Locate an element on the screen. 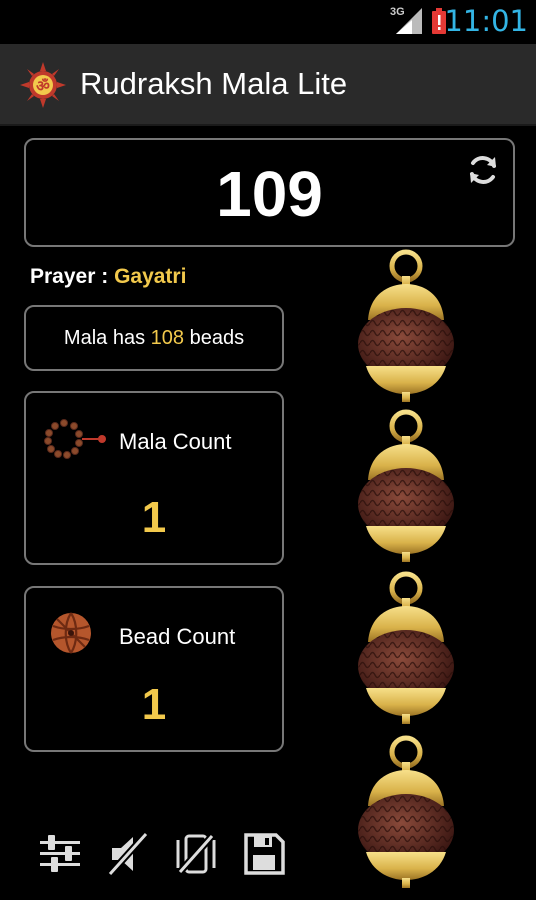 The image size is (536, 900). svg-text: ॐ is located at coordinates (43, 86).